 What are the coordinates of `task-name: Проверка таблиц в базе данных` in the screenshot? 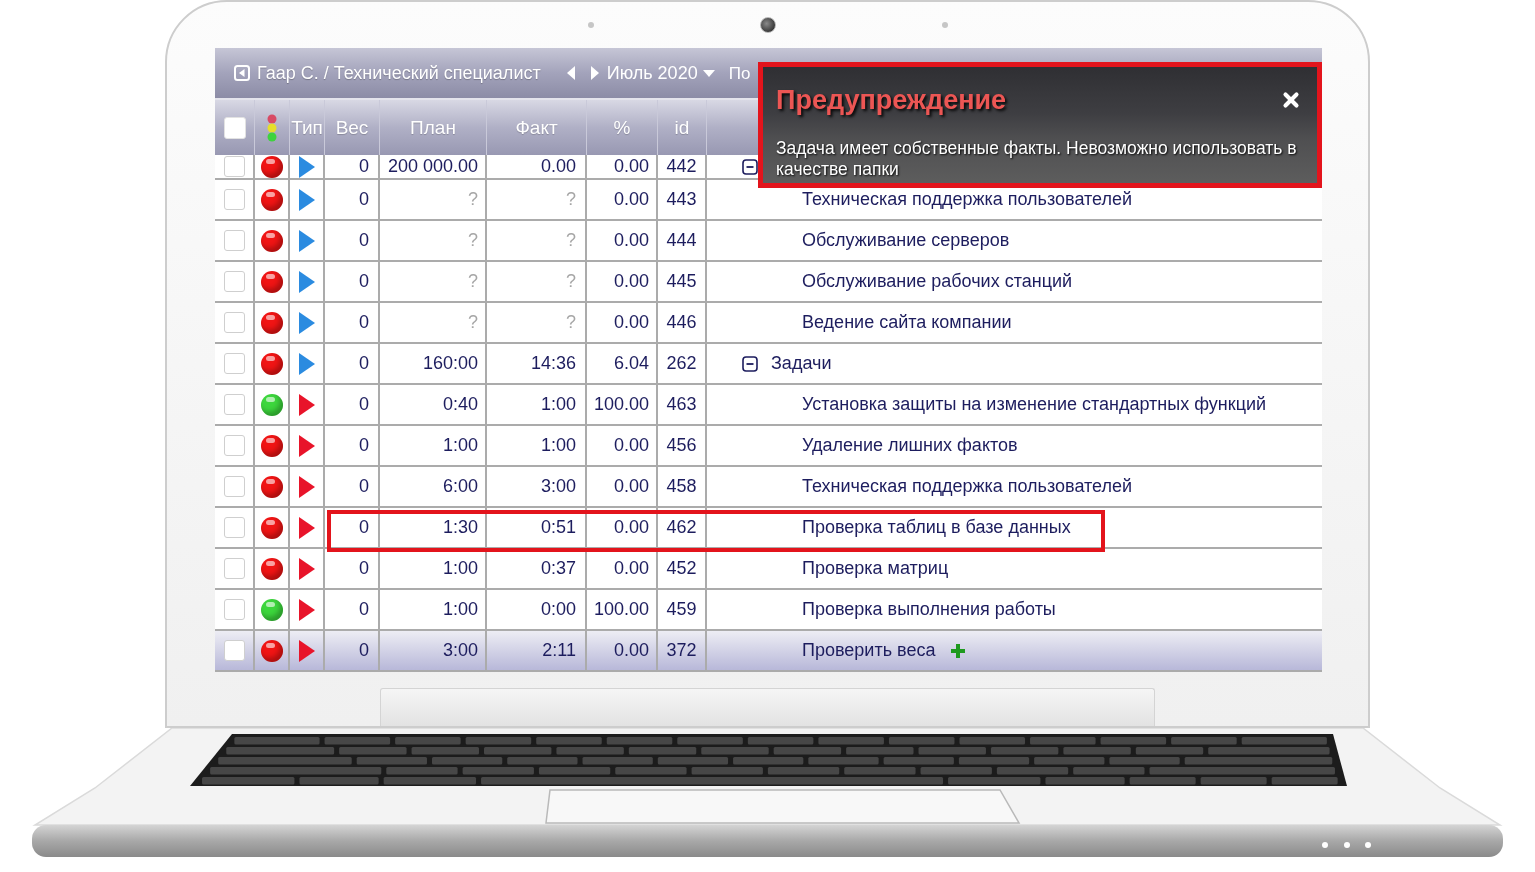 It's located at (936, 527).